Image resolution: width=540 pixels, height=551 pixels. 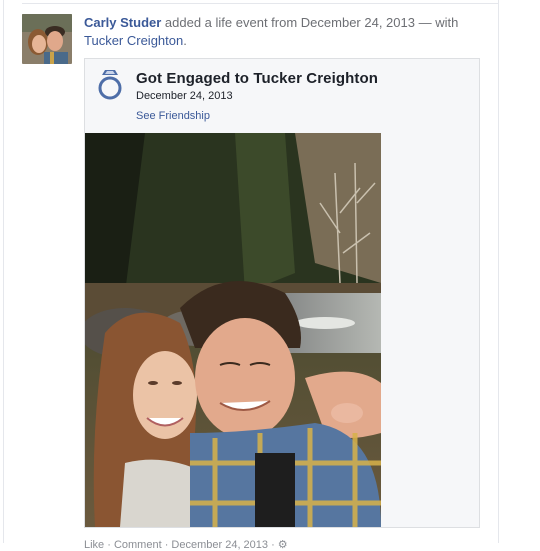 What do you see at coordinates (173, 116) in the screenshot?
I see `see-friendship-link: See Friendship` at bounding box center [173, 116].